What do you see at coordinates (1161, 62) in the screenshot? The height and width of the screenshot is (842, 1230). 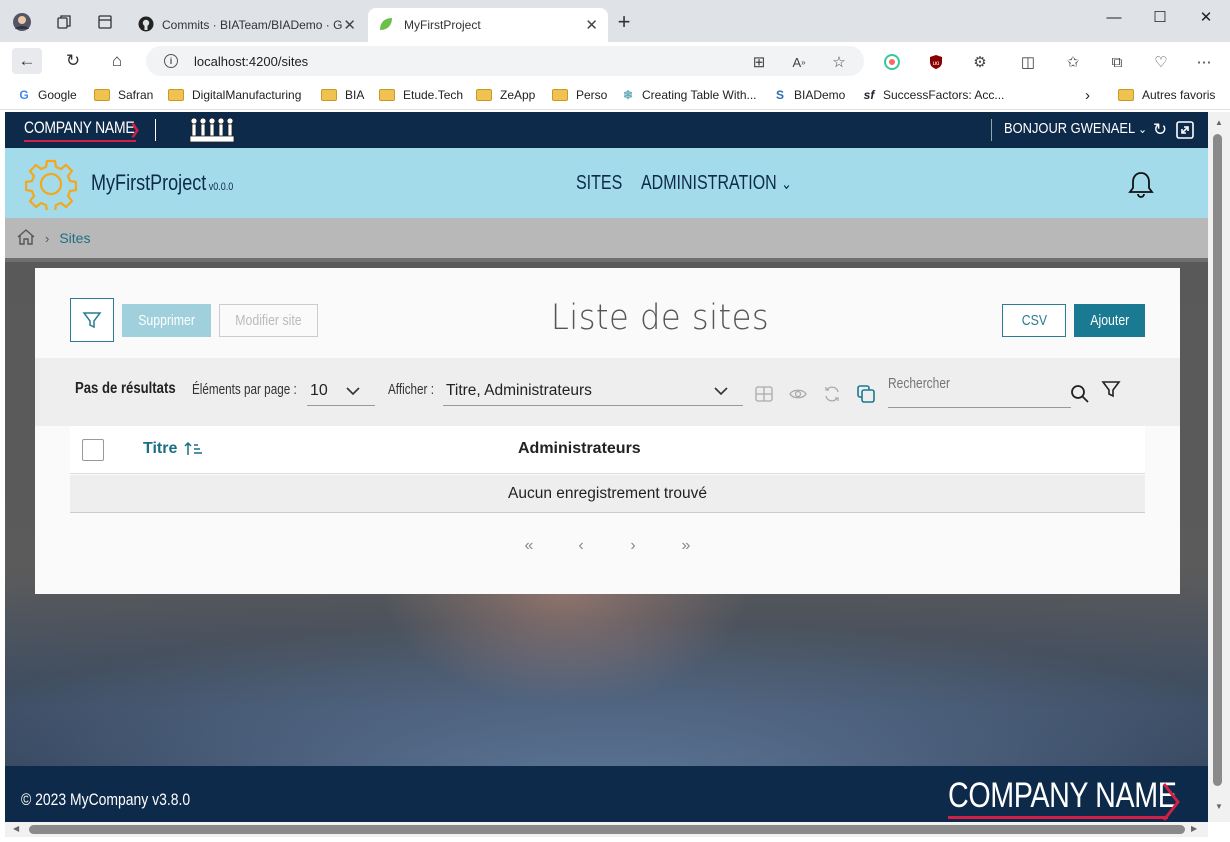 I see `performance-icon: ♡` at bounding box center [1161, 62].